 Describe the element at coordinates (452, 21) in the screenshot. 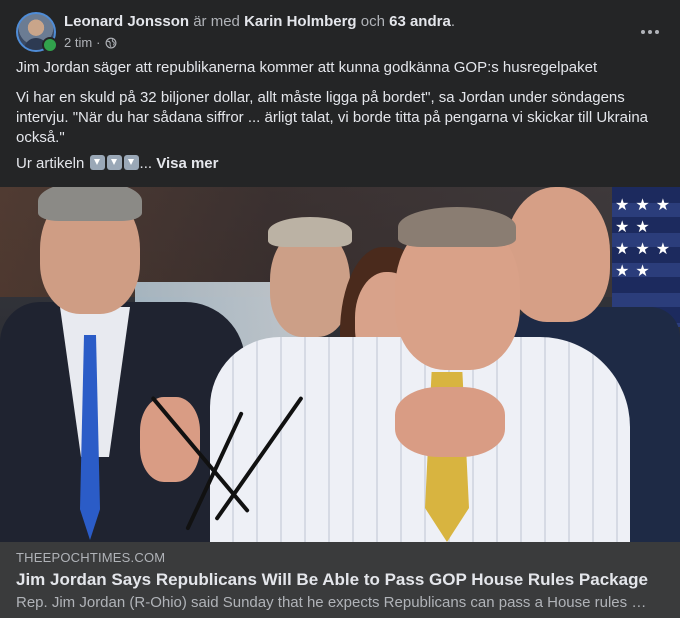

I see `period: .` at that location.